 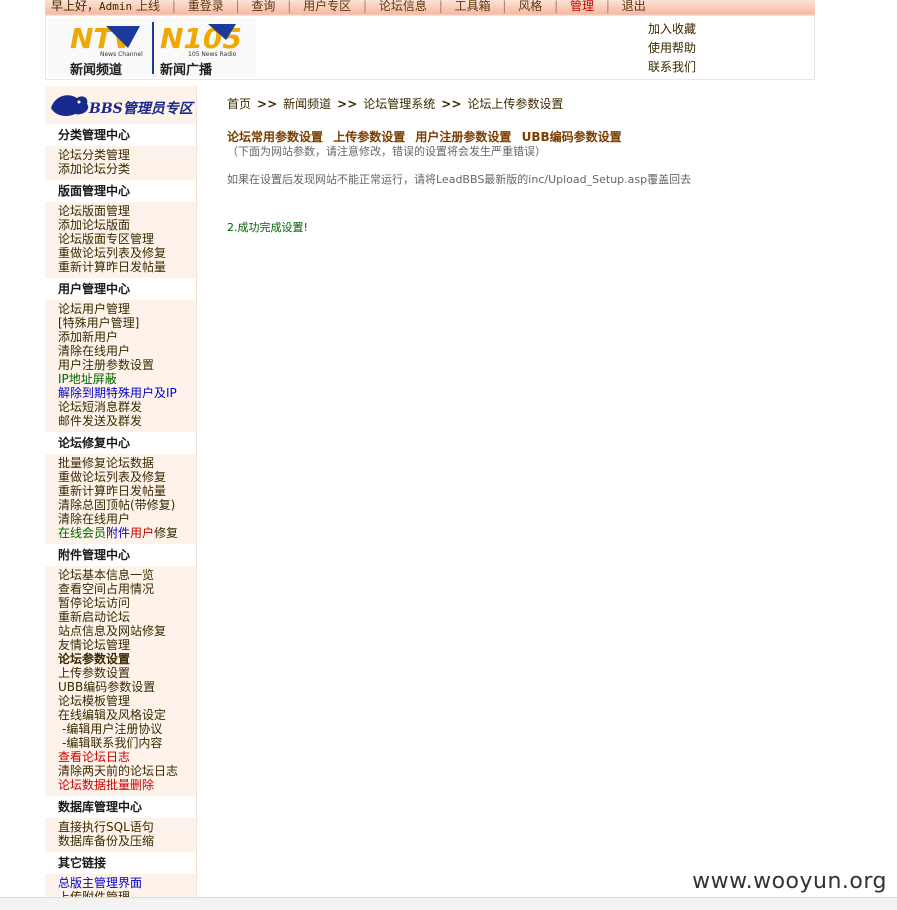 What do you see at coordinates (127, 827) in the screenshot?
I see `sidebar-link-run-sql: 直接执行SQL语句` at bounding box center [127, 827].